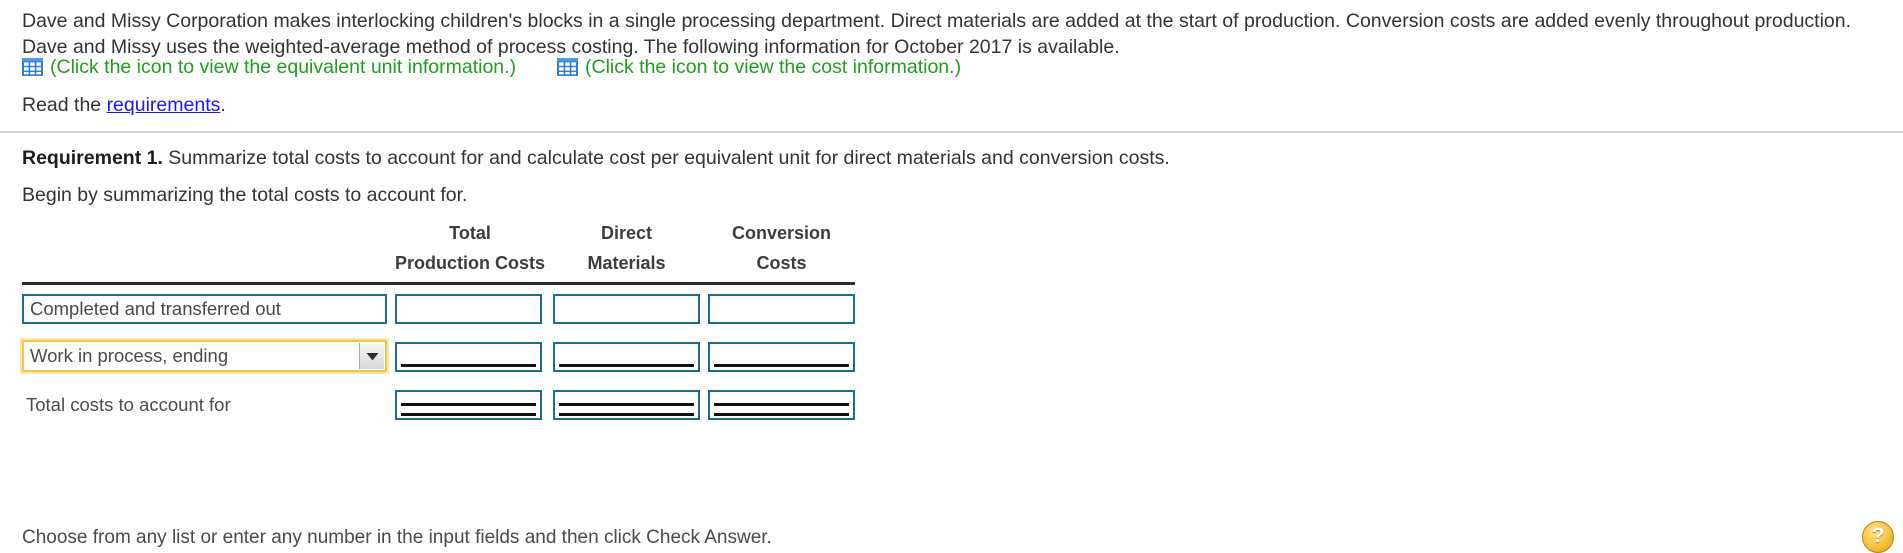  What do you see at coordinates (951, 132) in the screenshot?
I see `section-divider` at bounding box center [951, 132].